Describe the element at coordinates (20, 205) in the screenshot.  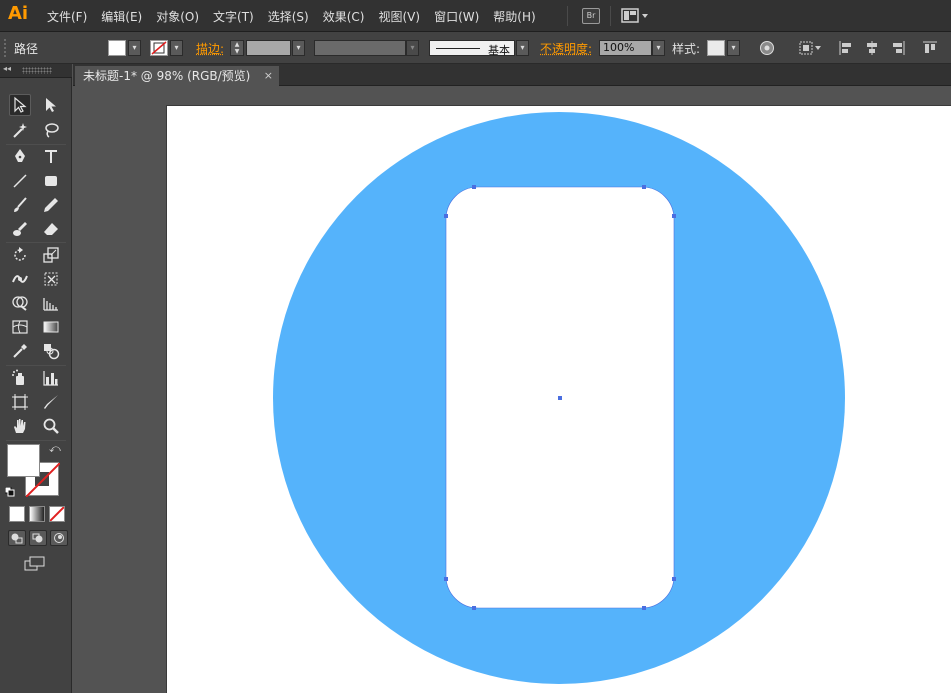
I see `paintbrush-tool` at that location.